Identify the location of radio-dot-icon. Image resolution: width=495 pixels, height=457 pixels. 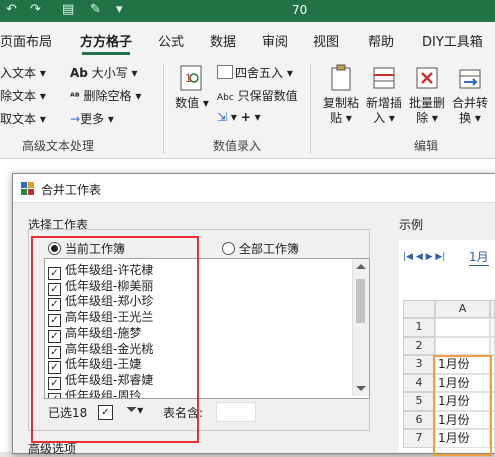
(228, 248).